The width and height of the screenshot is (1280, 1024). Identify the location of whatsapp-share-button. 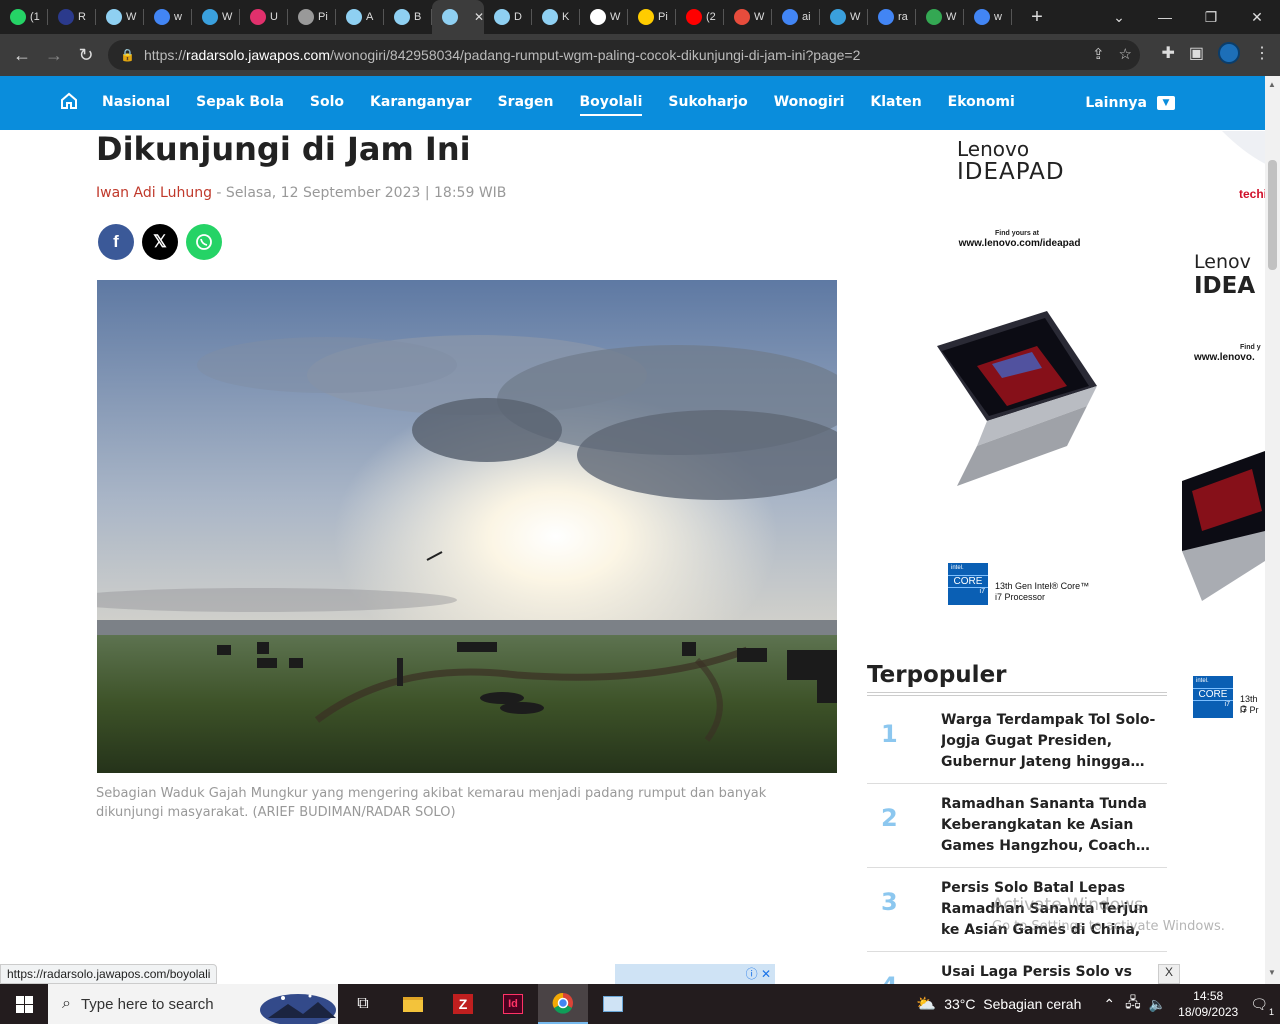
(204, 242).